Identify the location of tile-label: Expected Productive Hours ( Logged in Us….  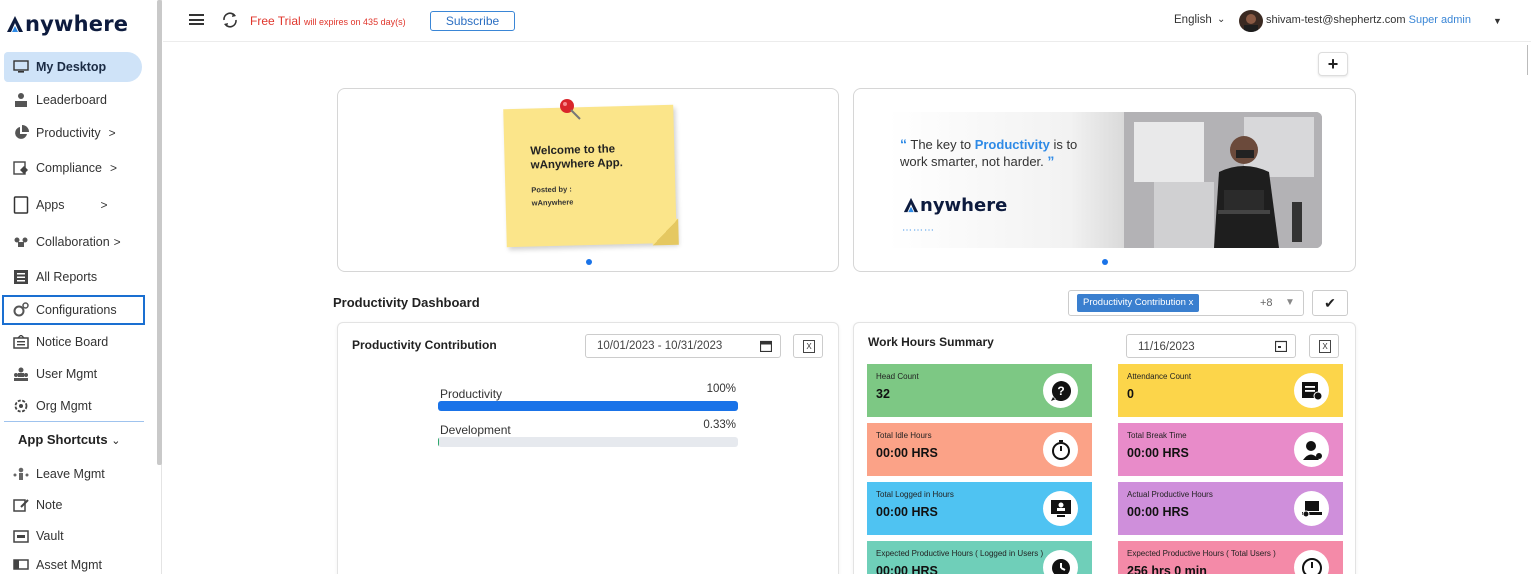
(960, 553).